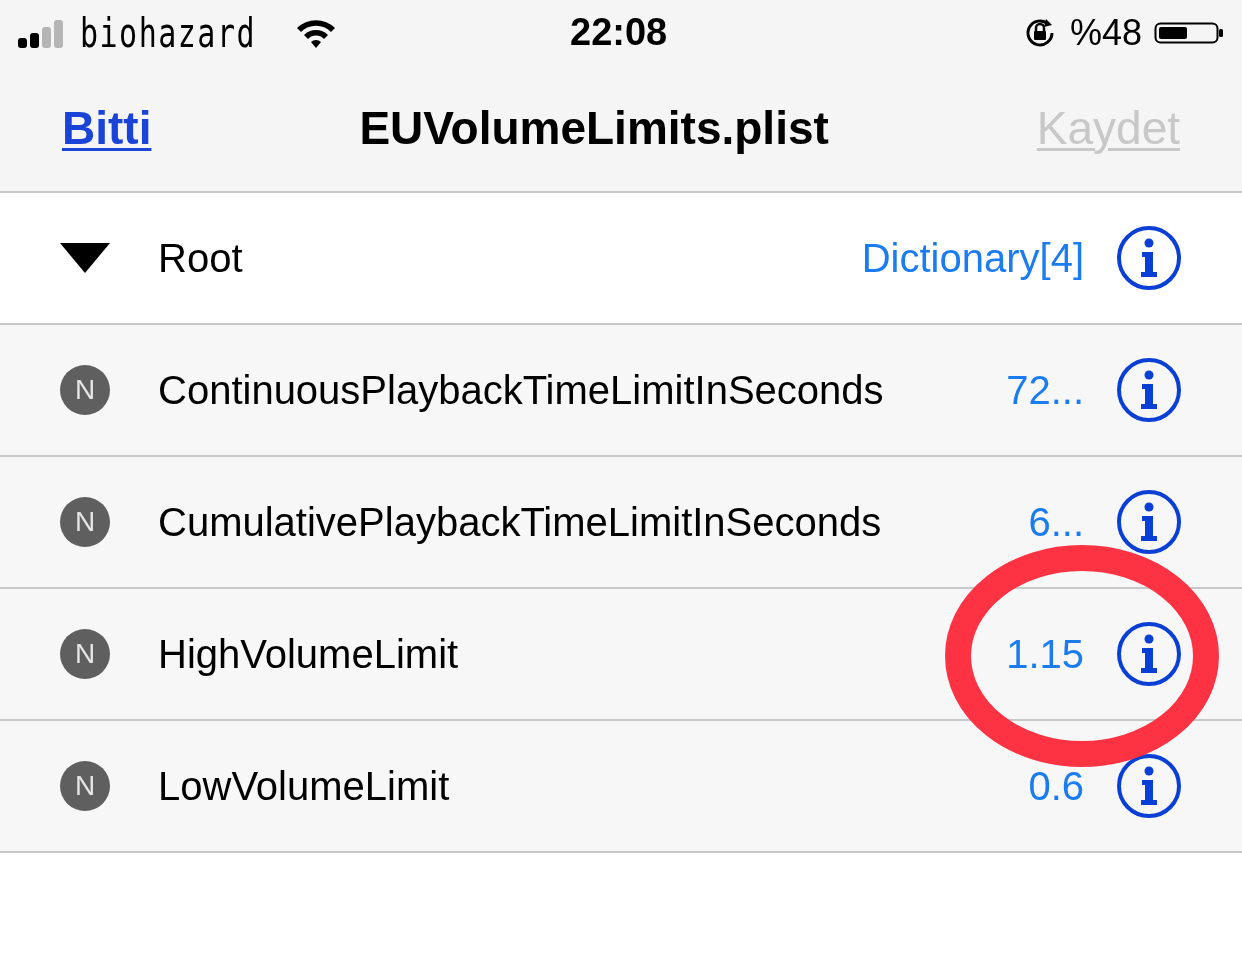 The width and height of the screenshot is (1242, 973). I want to click on nav-button: Bitti, so click(107, 128).